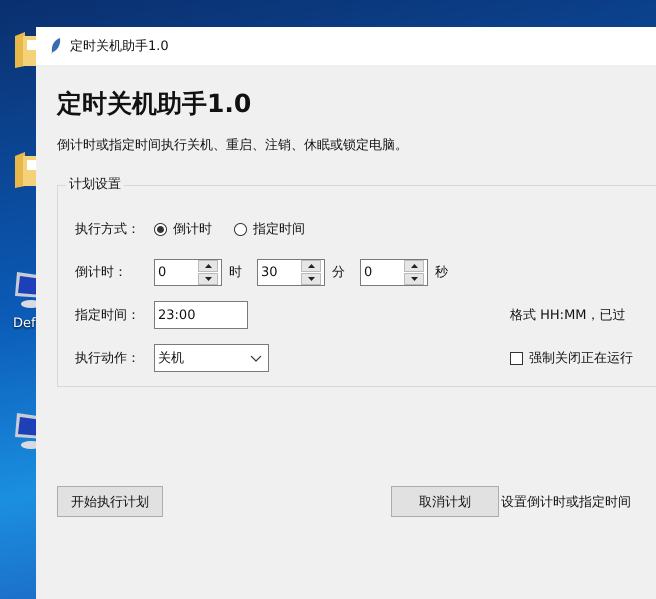 The height and width of the screenshot is (599, 656). Describe the element at coordinates (211, 358) in the screenshot. I see `action-dropdown: 关机` at that location.